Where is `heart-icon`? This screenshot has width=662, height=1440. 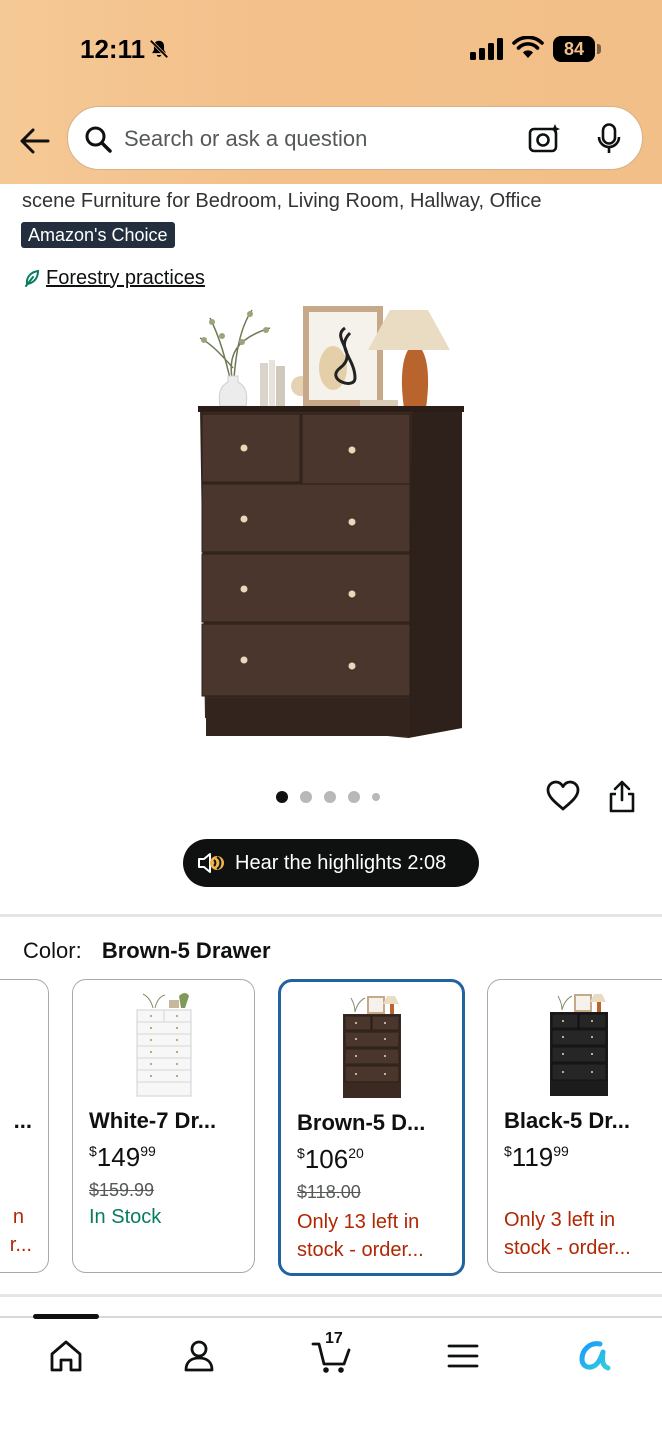 heart-icon is located at coordinates (563, 796).